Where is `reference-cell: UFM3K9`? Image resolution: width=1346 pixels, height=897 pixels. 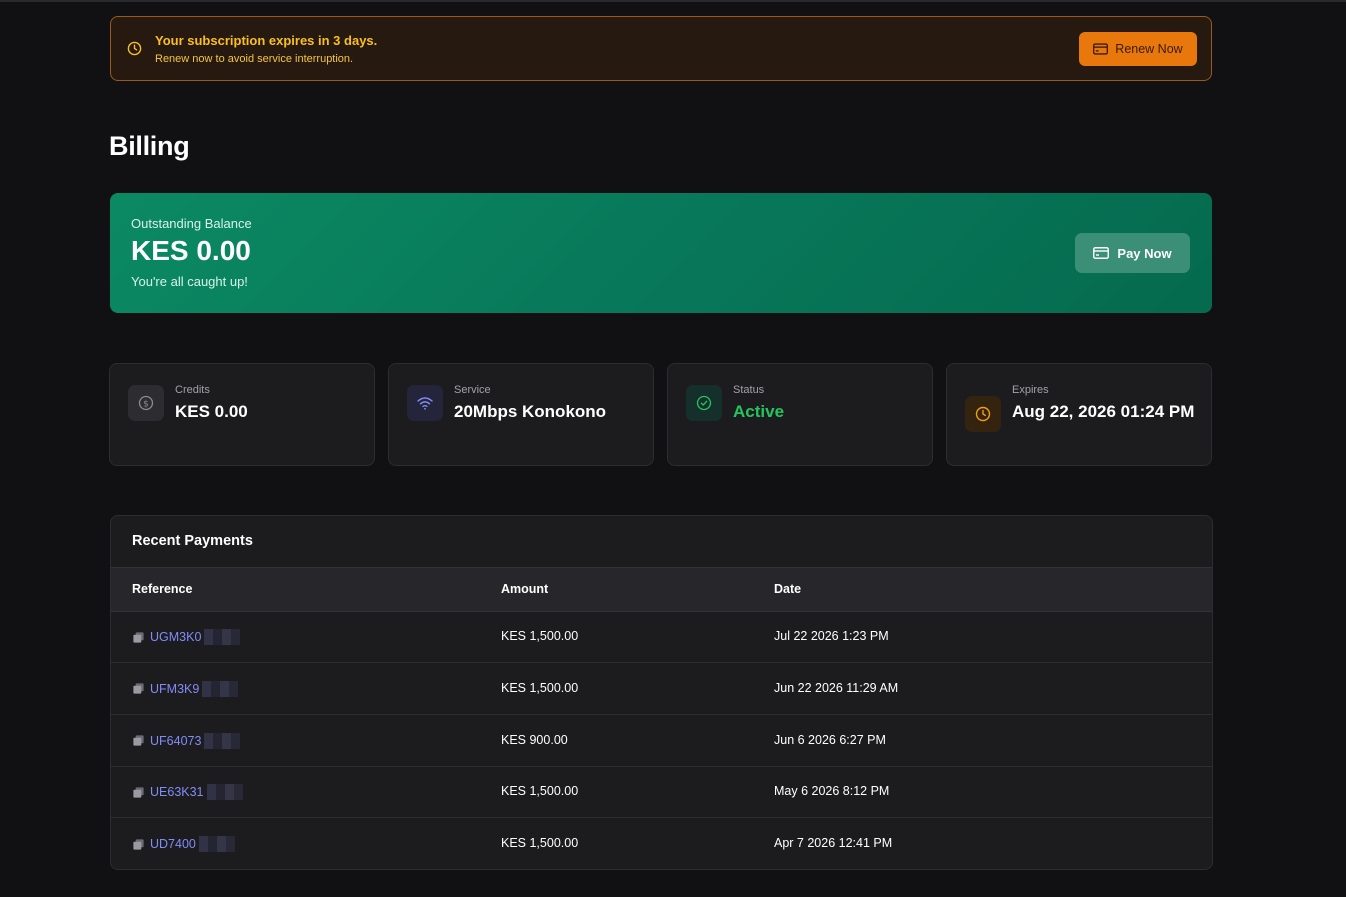
reference-cell: UFM3K9 is located at coordinates (185, 688).